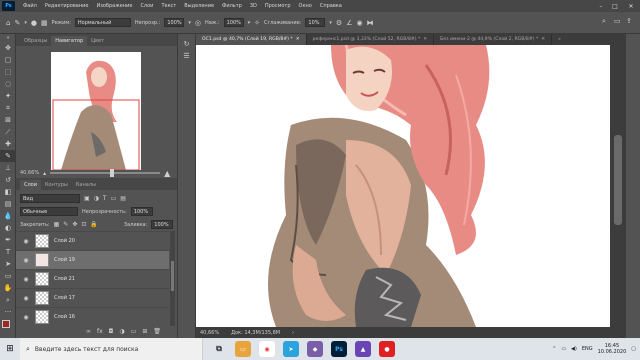 This screenshot has height=360, width=640. Describe the element at coordinates (114, 198) in the screenshot. I see `filter-shape-icon: ▭` at that location.